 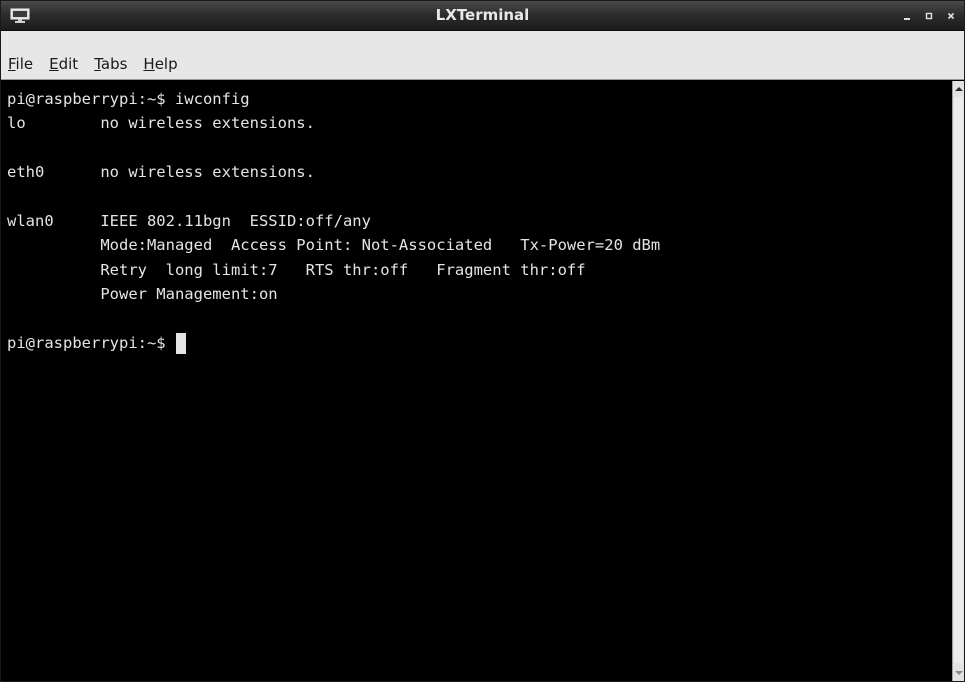 I want to click on terminal-line: lo no wireless extensions., so click(x=161, y=123).